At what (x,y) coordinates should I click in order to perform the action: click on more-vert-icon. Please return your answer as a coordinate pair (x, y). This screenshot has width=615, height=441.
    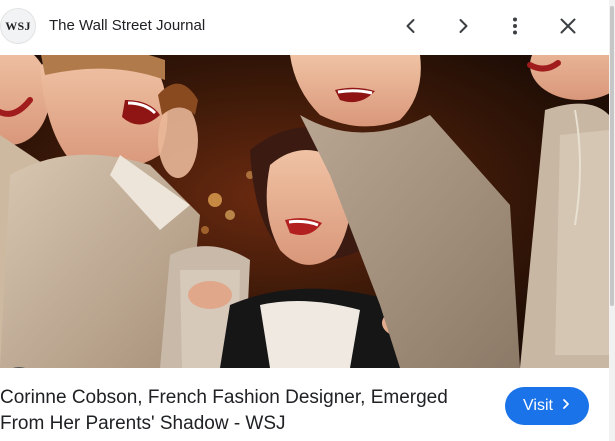
    Looking at the image, I should click on (515, 26).